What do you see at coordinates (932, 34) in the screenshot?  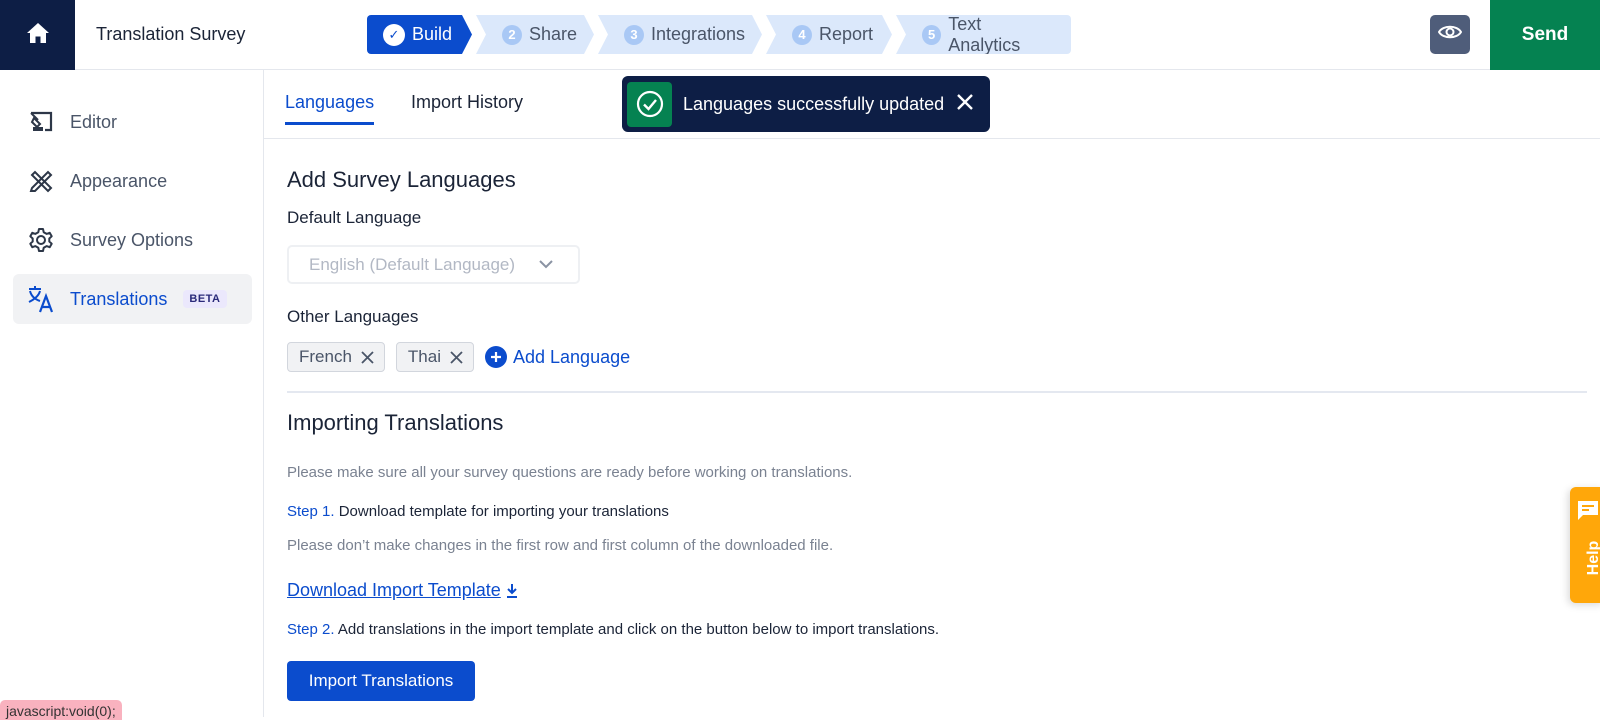 I see `step-number: 5` at bounding box center [932, 34].